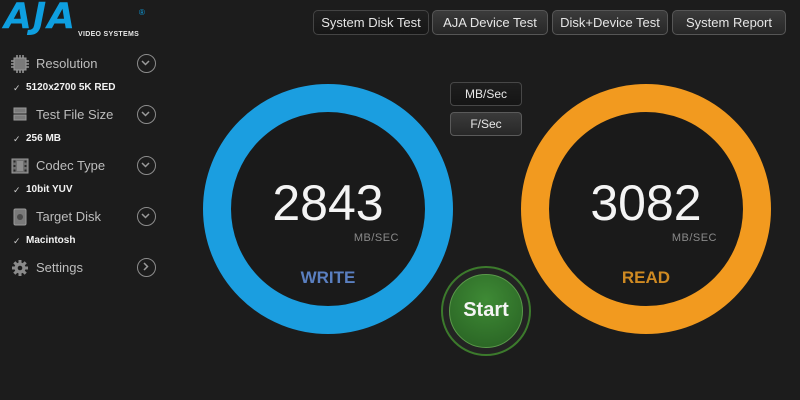  What do you see at coordinates (646, 203) in the screenshot?
I see `read-speed-value: 3082` at bounding box center [646, 203].